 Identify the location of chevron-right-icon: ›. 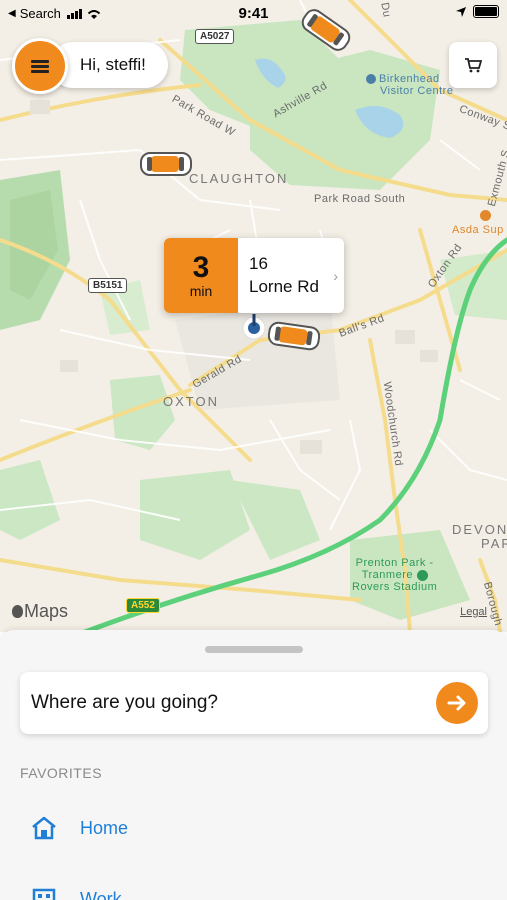
(335, 276).